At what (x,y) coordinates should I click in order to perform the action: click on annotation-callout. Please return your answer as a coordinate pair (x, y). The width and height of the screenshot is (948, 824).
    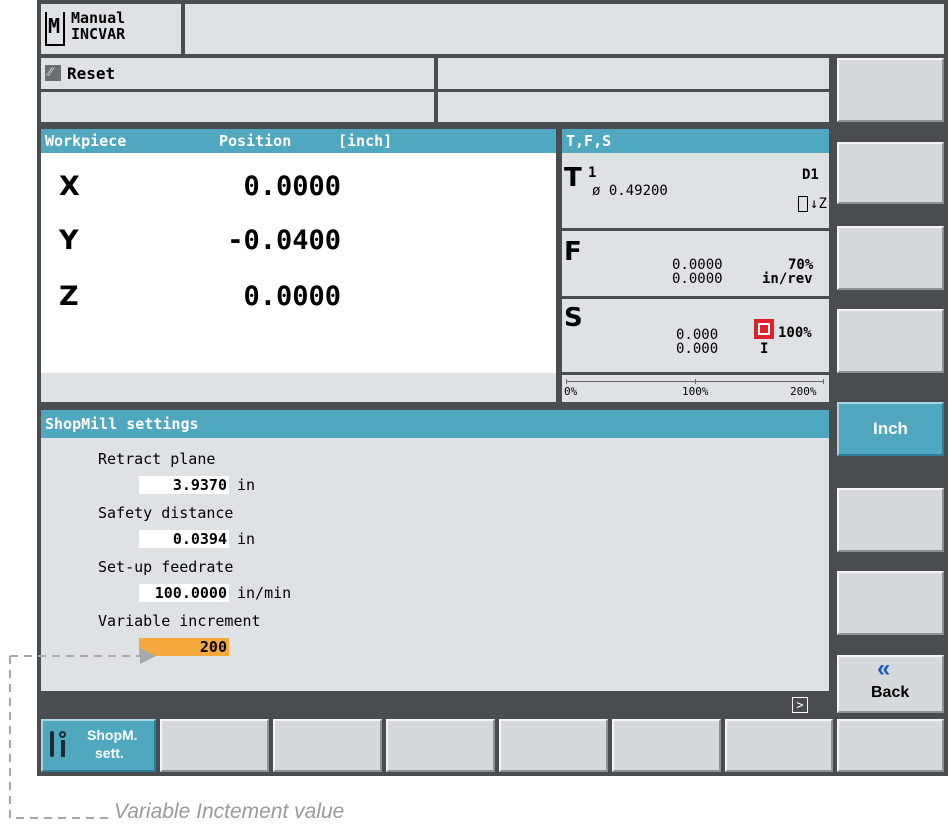
    Looking at the image, I should click on (82, 733).